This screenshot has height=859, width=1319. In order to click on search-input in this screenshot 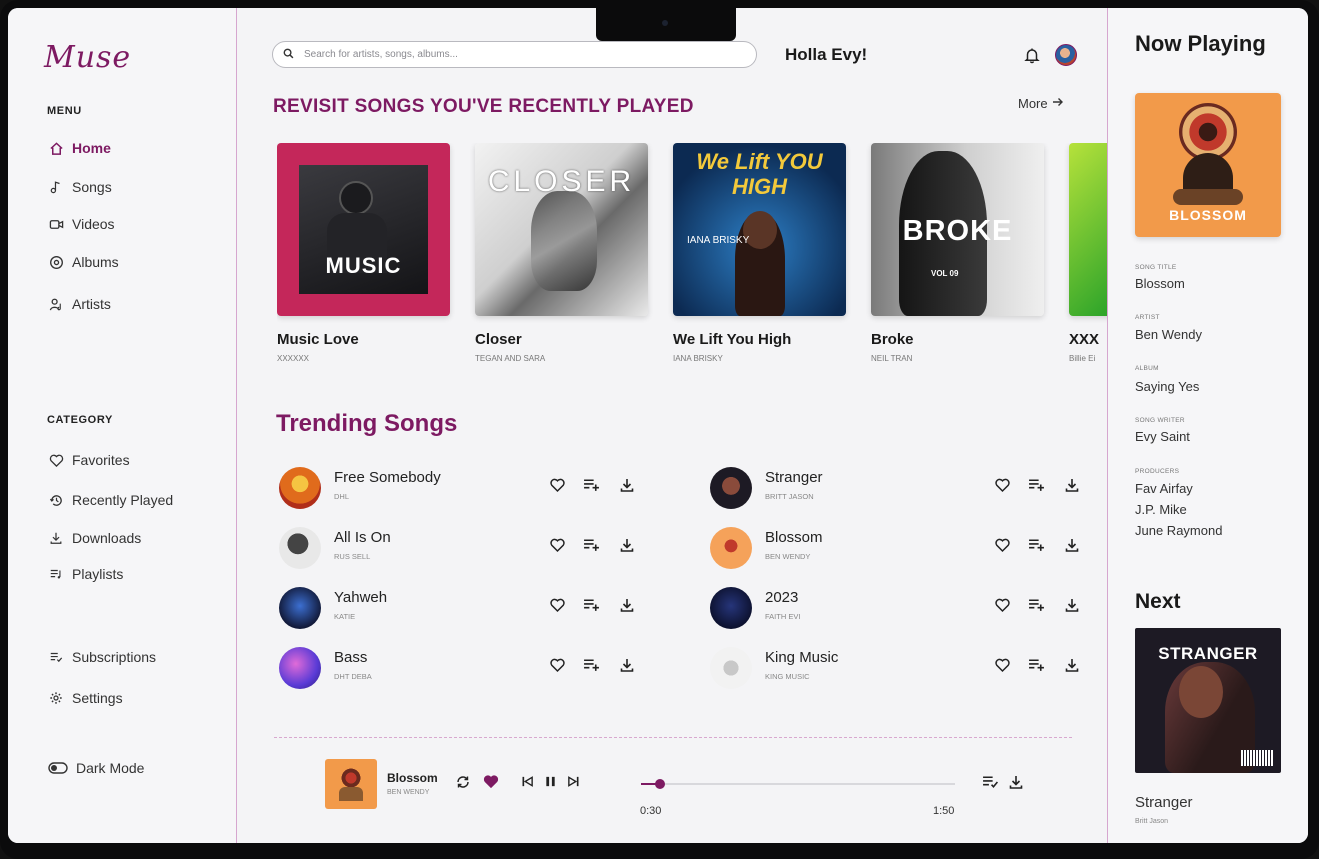, I will do `click(514, 54)`.